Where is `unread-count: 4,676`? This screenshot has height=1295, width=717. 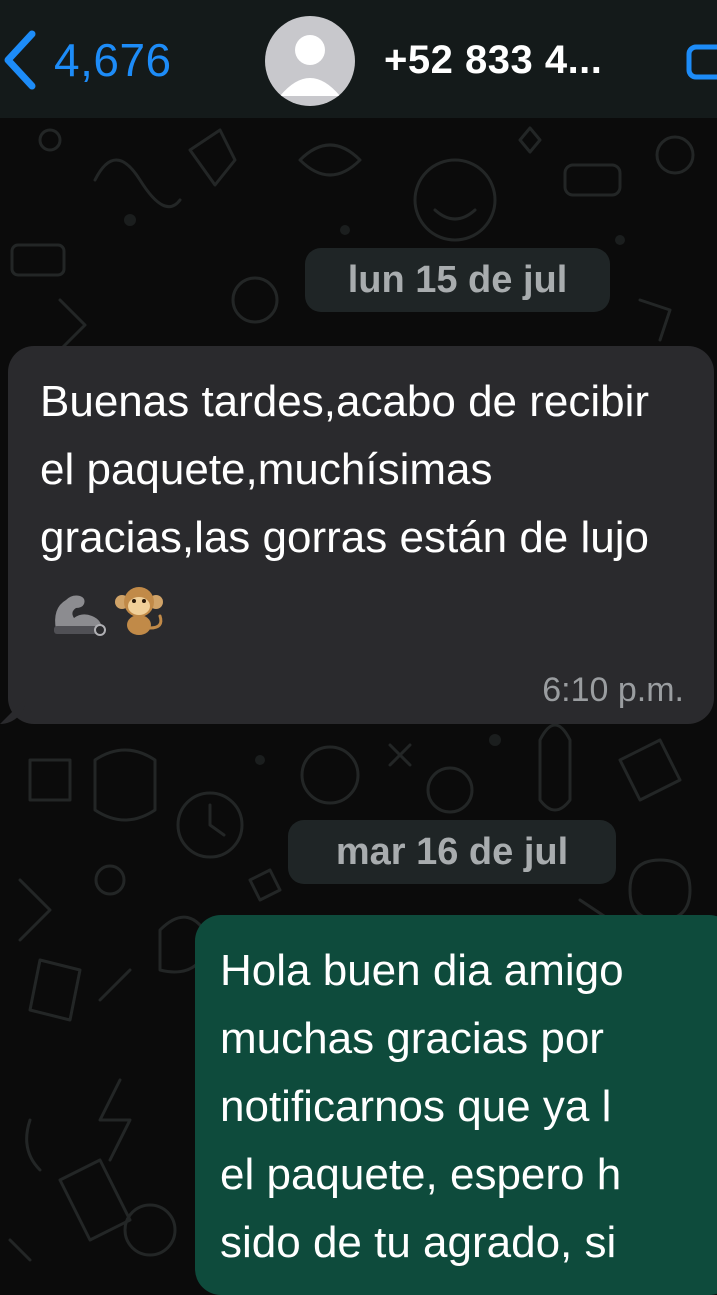
unread-count: 4,676 is located at coordinates (113, 60).